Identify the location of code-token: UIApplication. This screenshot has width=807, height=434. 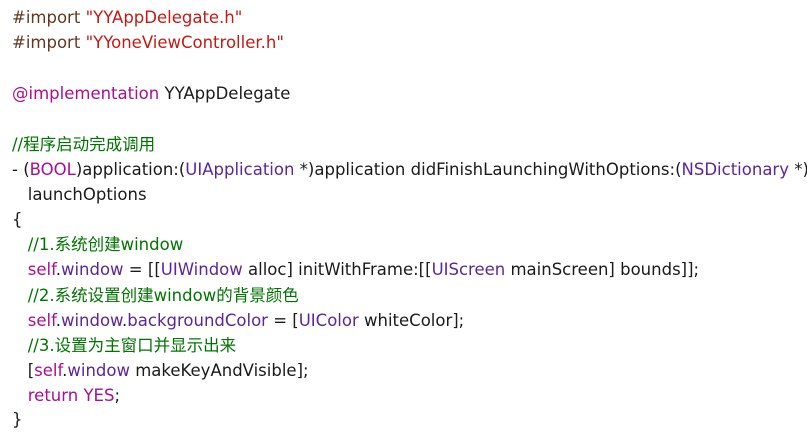
(240, 169).